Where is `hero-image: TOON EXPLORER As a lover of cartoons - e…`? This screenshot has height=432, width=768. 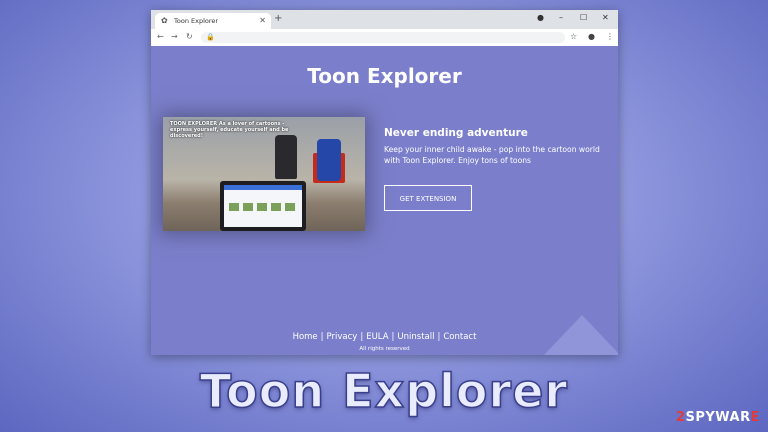 hero-image: TOON EXPLORER As a lover of cartoons - e… is located at coordinates (264, 174).